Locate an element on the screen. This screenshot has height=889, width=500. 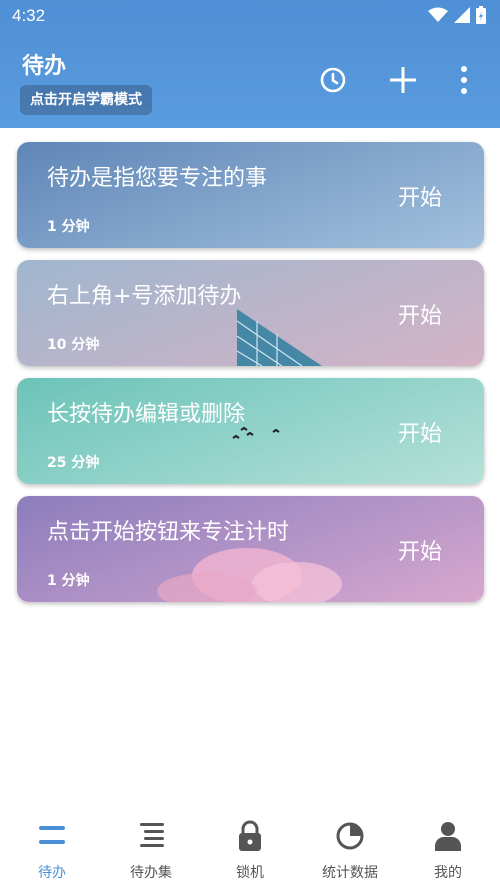
tab-label: 统计数据 is located at coordinates (350, 873).